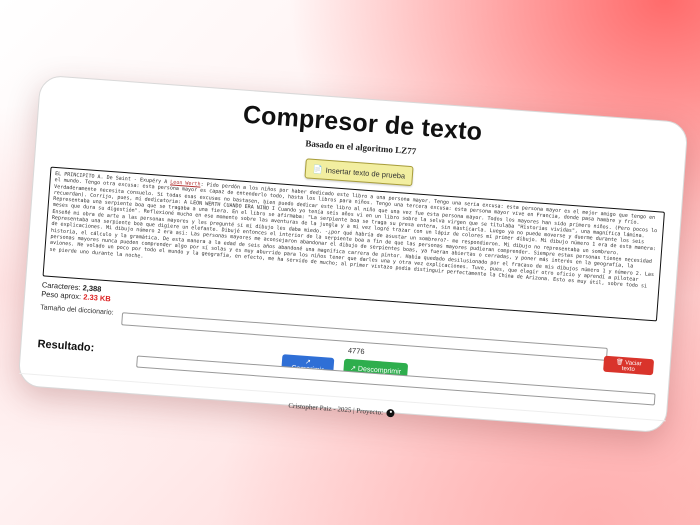  What do you see at coordinates (97, 298) in the screenshot?
I see `weight-value: 2.33 KB` at bounding box center [97, 298].